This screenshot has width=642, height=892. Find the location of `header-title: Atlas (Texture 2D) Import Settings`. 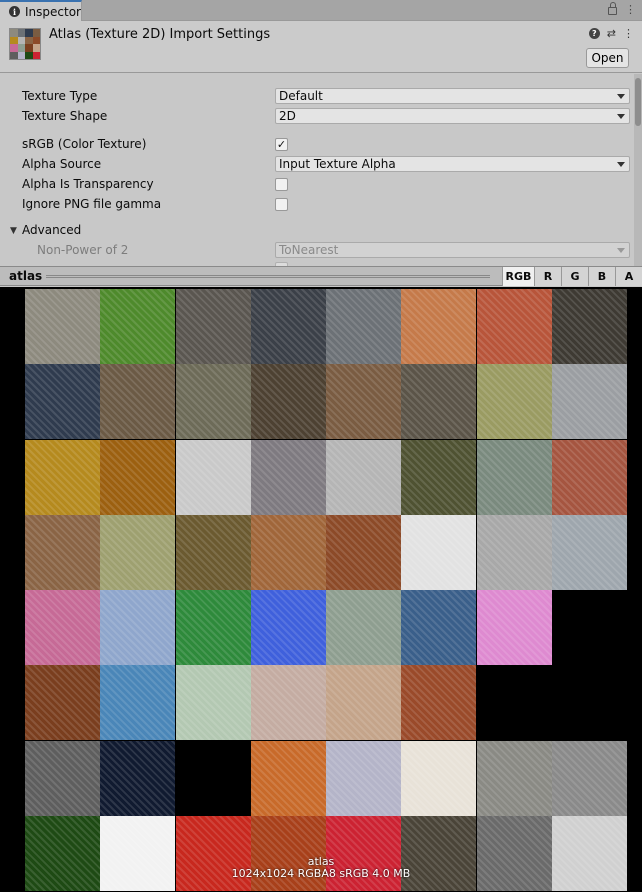

header-title: Atlas (Texture 2D) Import Settings is located at coordinates (160, 34).